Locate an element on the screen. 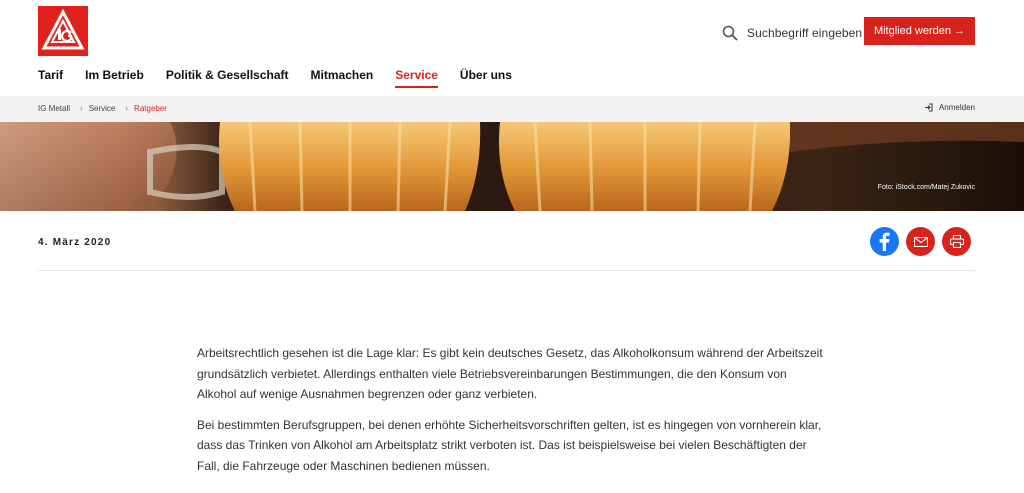 Image resolution: width=1024 pixels, height=493 pixels. print-icon is located at coordinates (956, 241).